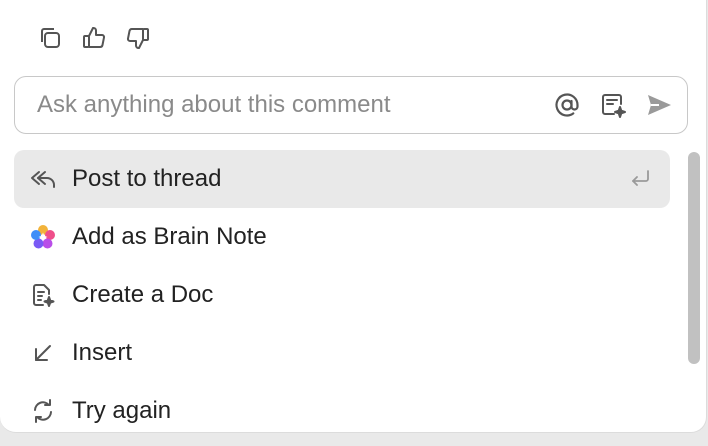 The height and width of the screenshot is (446, 708). Describe the element at coordinates (342, 295) in the screenshot. I see `menu-item-create-doc: Create a Doc` at that location.